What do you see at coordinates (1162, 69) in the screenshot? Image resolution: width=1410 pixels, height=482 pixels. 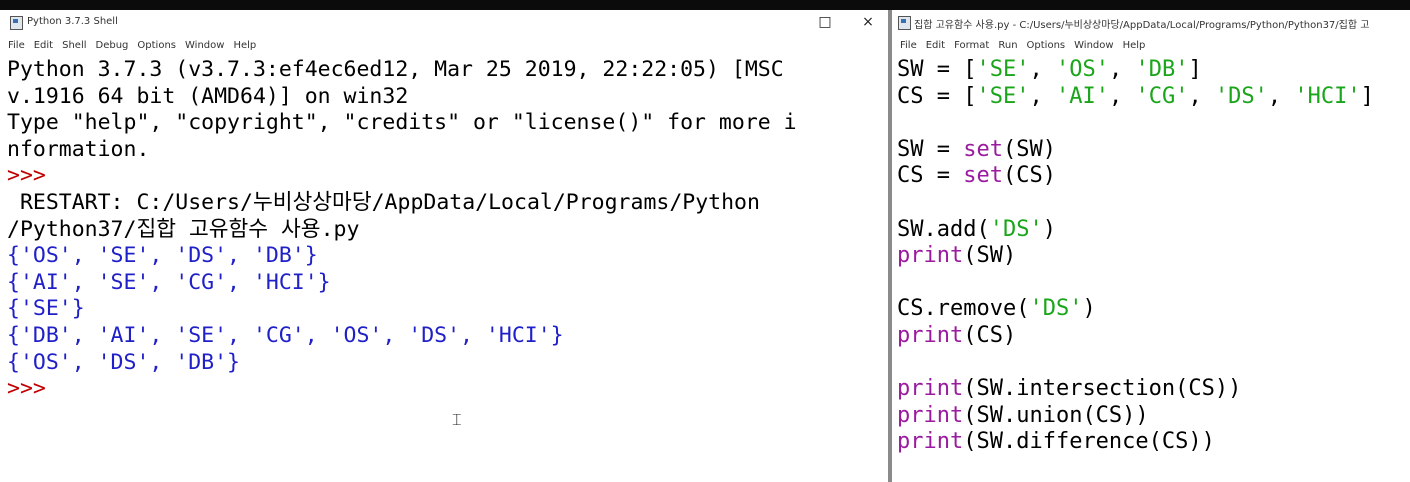 I see `string-literal: 'DB'` at bounding box center [1162, 69].